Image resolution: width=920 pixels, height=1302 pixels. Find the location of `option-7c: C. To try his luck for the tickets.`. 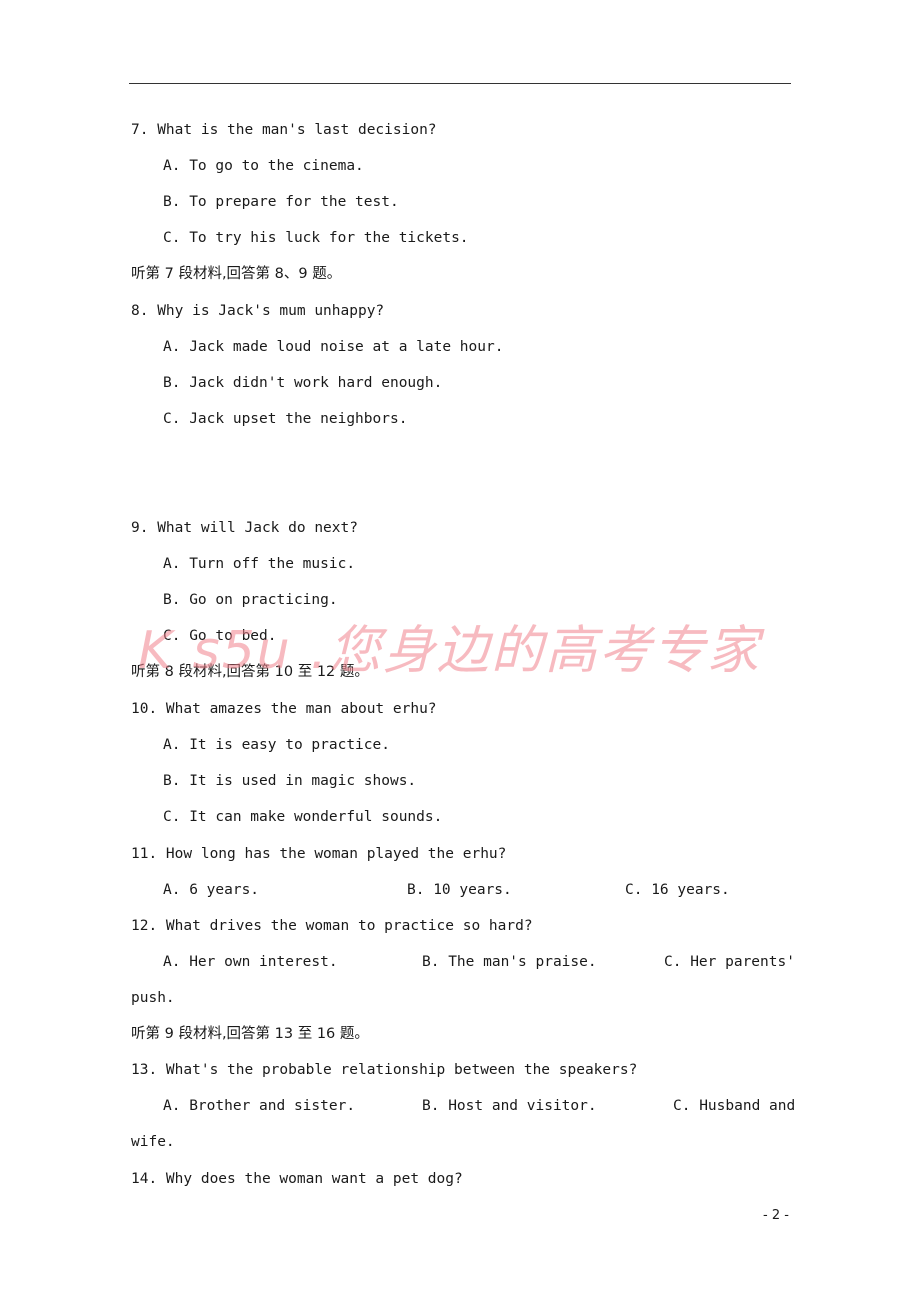

option-7c: C. To try his luck for the tickets. is located at coordinates (316, 238).